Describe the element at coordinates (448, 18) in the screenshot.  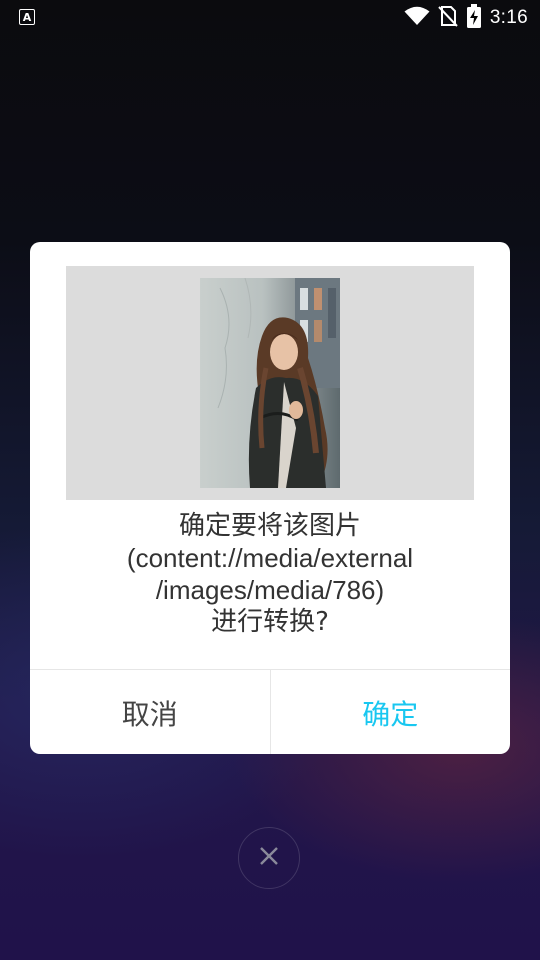
I see `no-sim-icon` at that location.